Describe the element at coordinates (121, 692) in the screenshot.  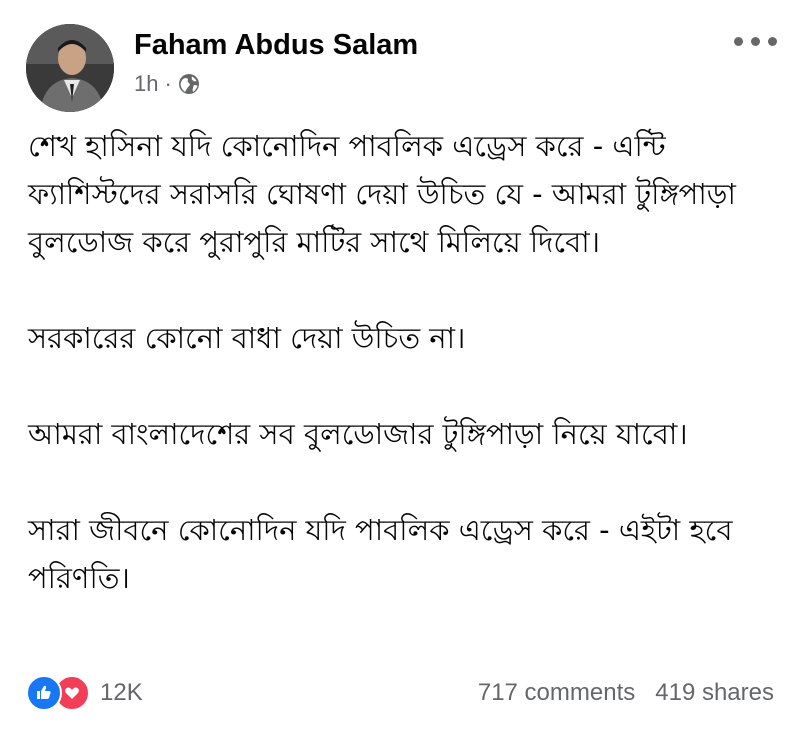
I see `reaction-count: 12K` at that location.